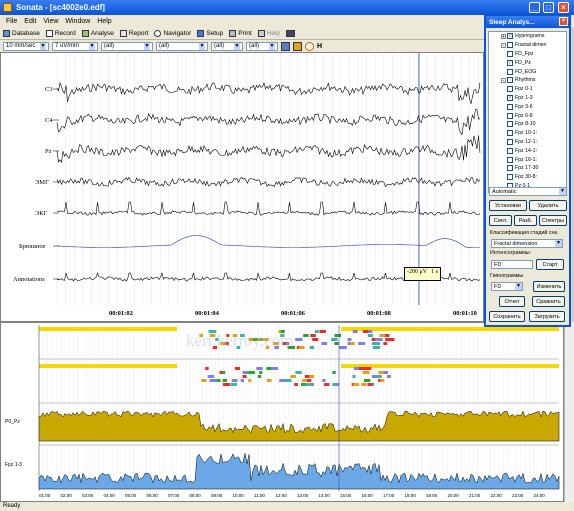  What do you see at coordinates (527, 98) in the screenshot?
I see `tree-item: ✓ Fpz 1-3` at bounding box center [527, 98].